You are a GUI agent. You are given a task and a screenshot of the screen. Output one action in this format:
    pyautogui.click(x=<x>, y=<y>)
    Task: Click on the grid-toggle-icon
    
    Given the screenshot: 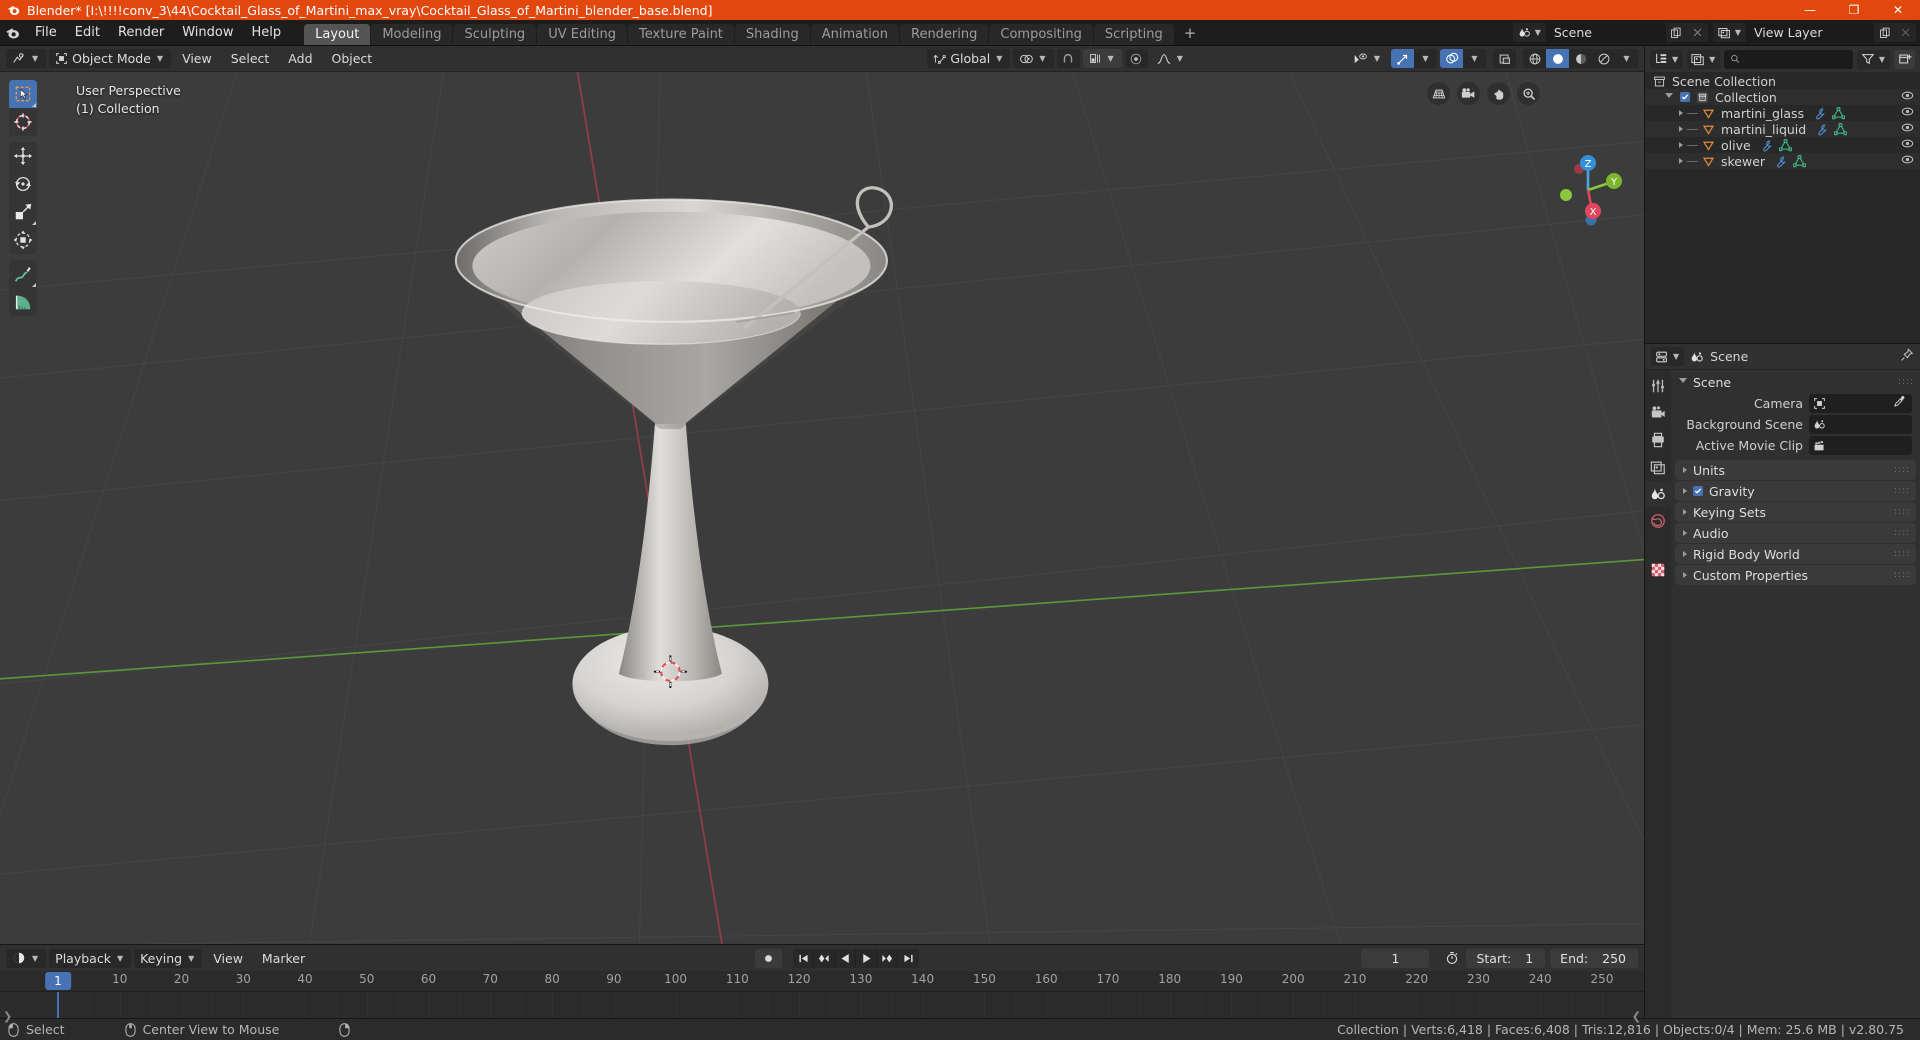 What is the action you would take?
    pyautogui.click(x=1438, y=93)
    